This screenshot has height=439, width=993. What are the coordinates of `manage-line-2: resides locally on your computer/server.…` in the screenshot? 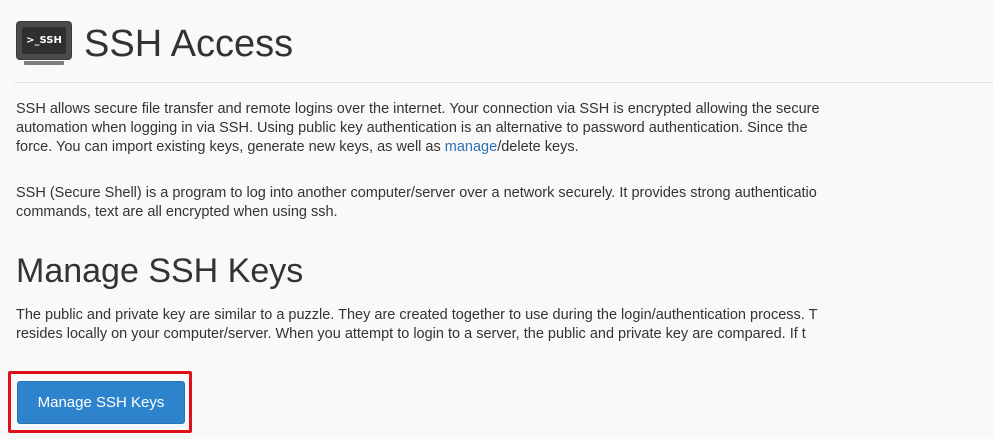 It's located at (411, 334).